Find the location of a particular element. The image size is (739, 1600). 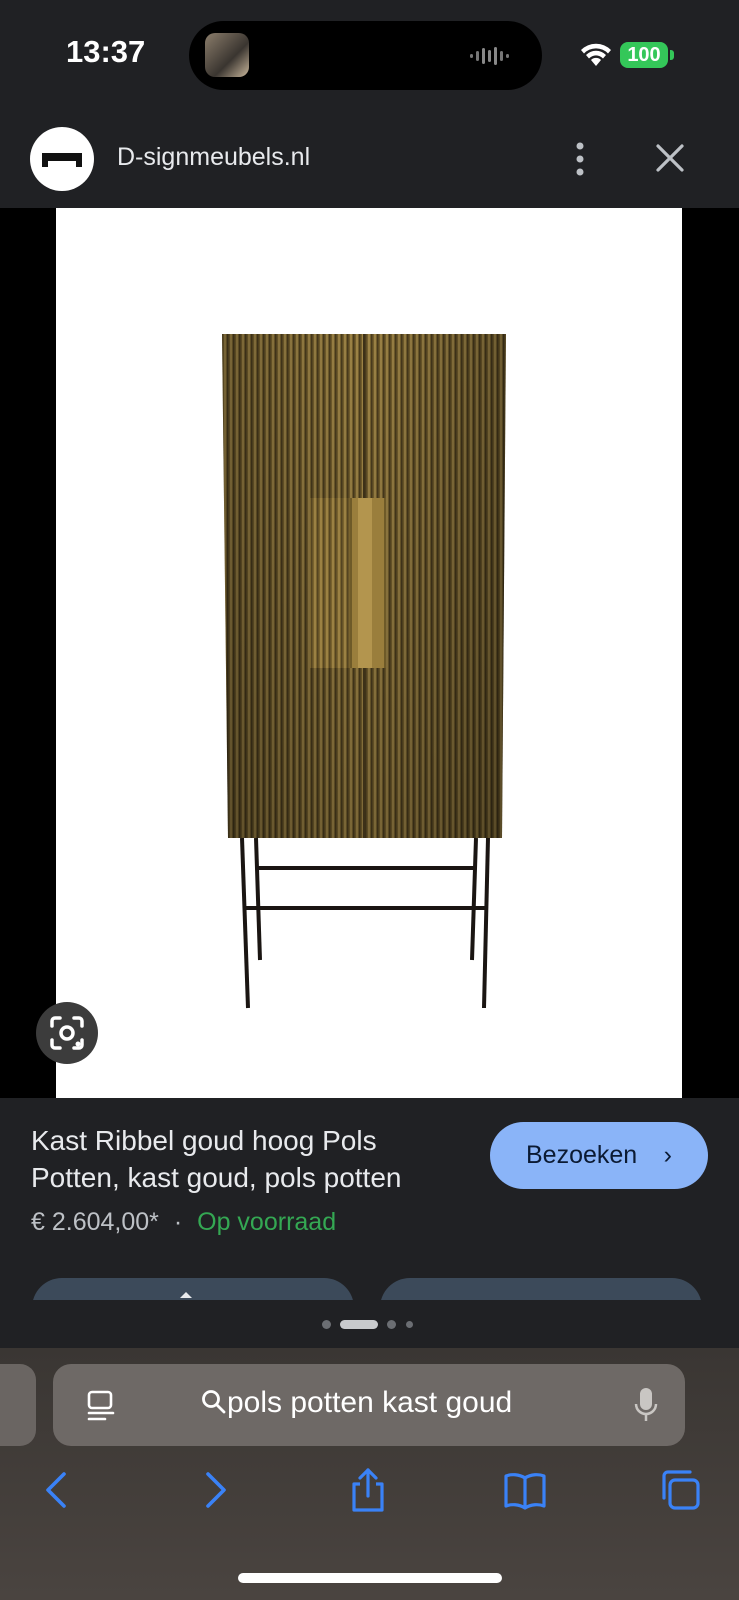

battery-tip is located at coordinates (672, 55).